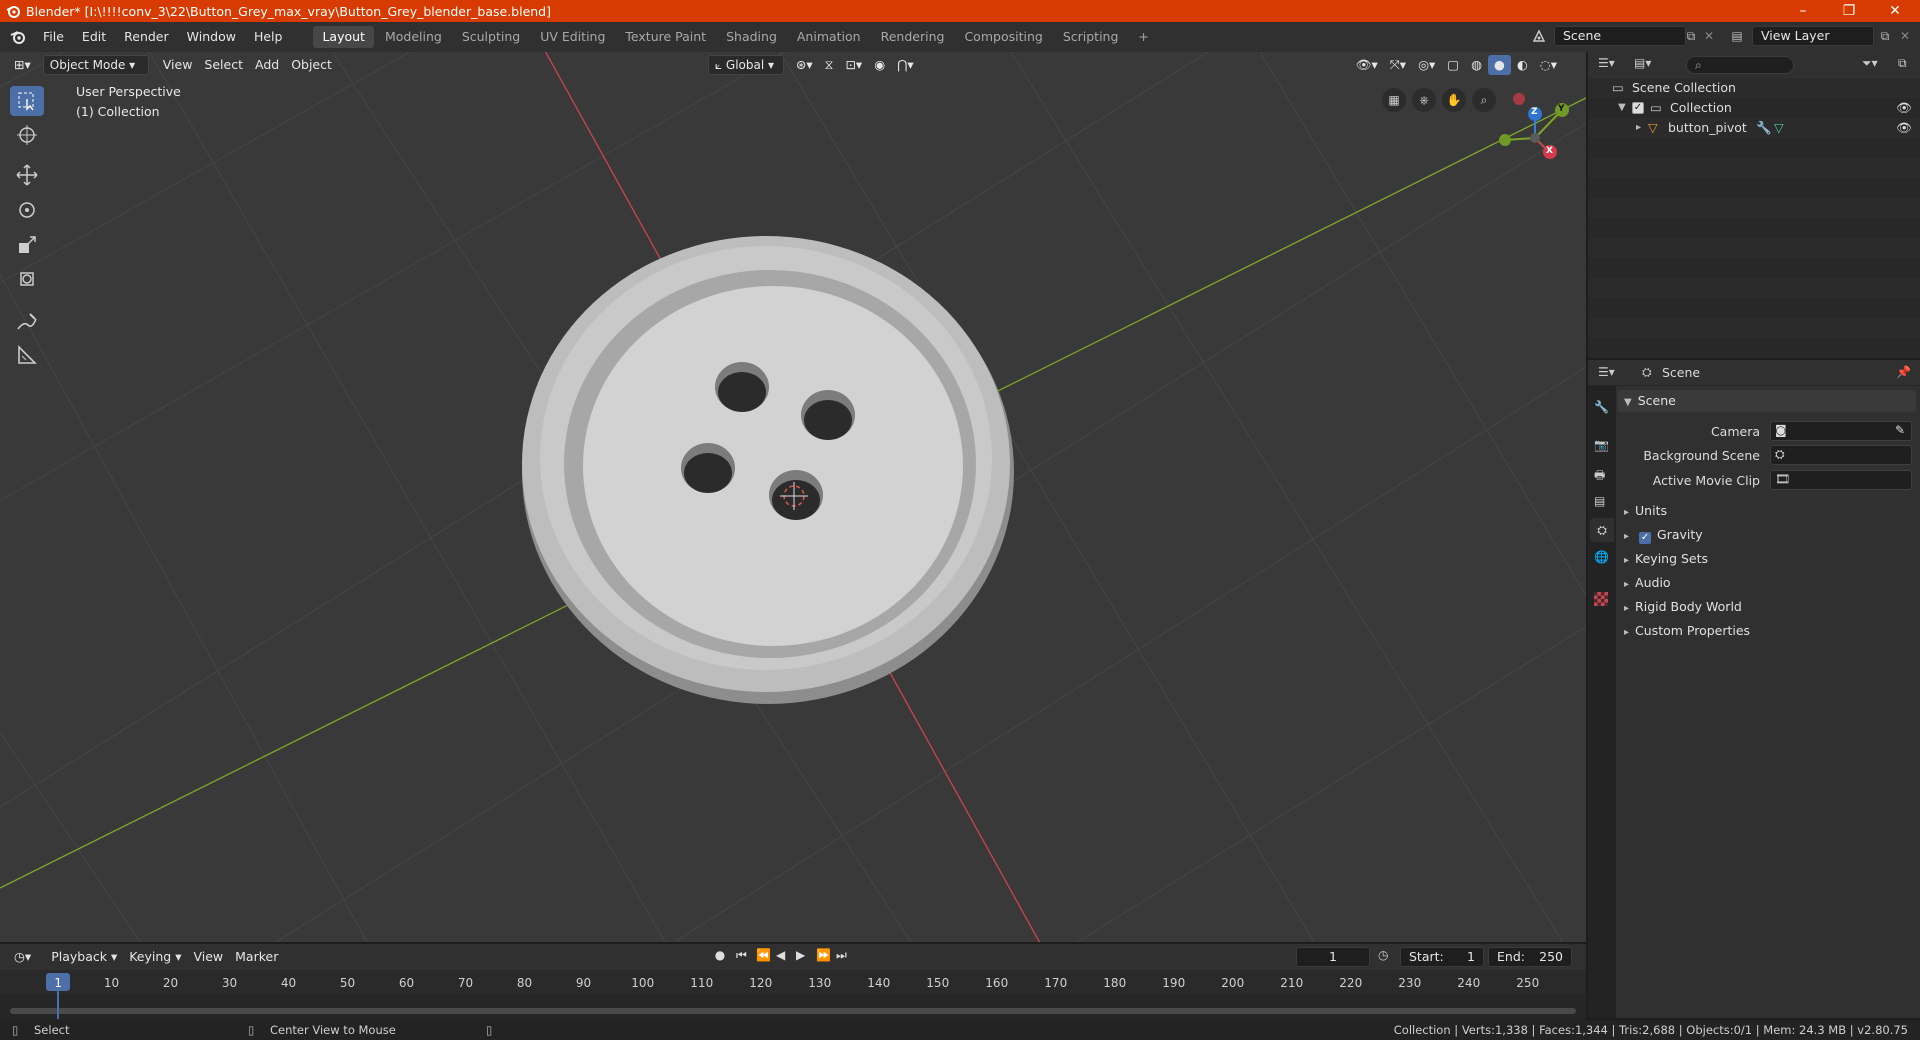 This screenshot has height=1040, width=1920. I want to click on outliner-row-scene-collection: ▭ Scene Collection, so click(1754, 88).